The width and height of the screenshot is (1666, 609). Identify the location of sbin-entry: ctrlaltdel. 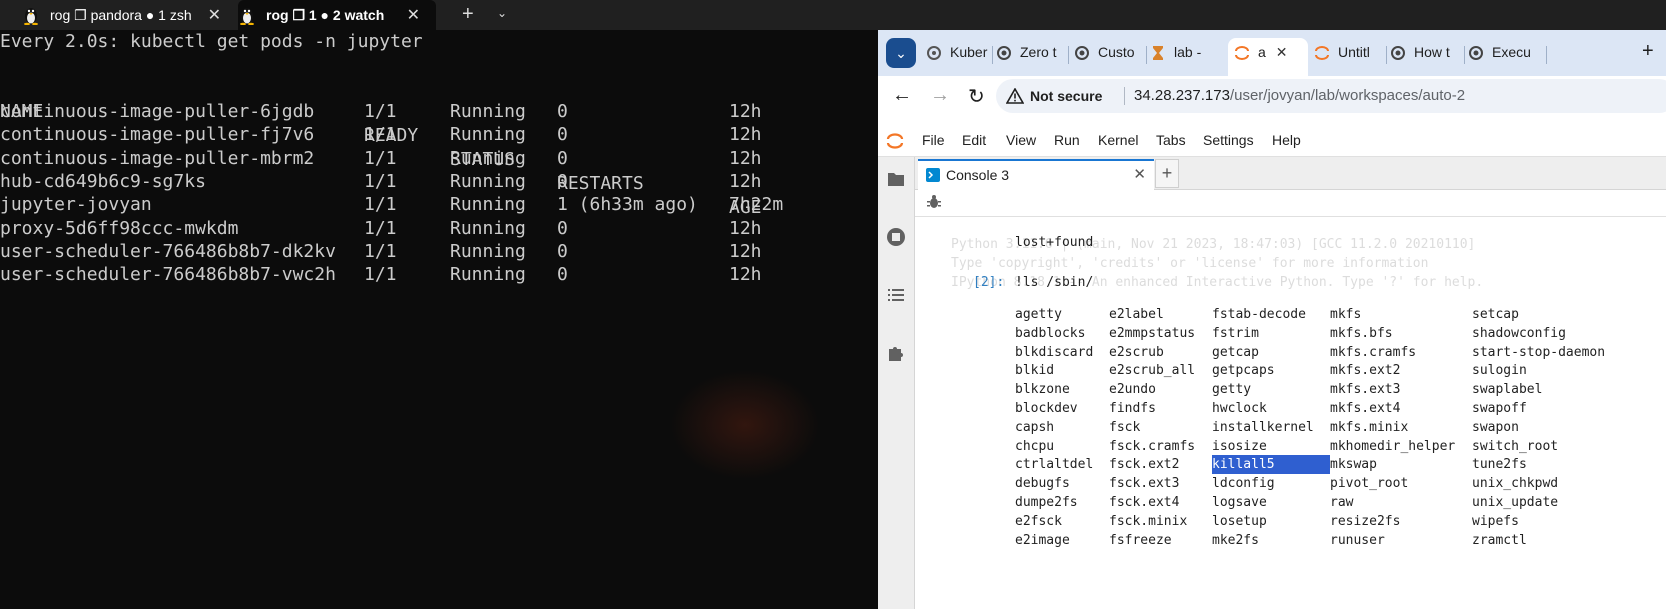
(1054, 464).